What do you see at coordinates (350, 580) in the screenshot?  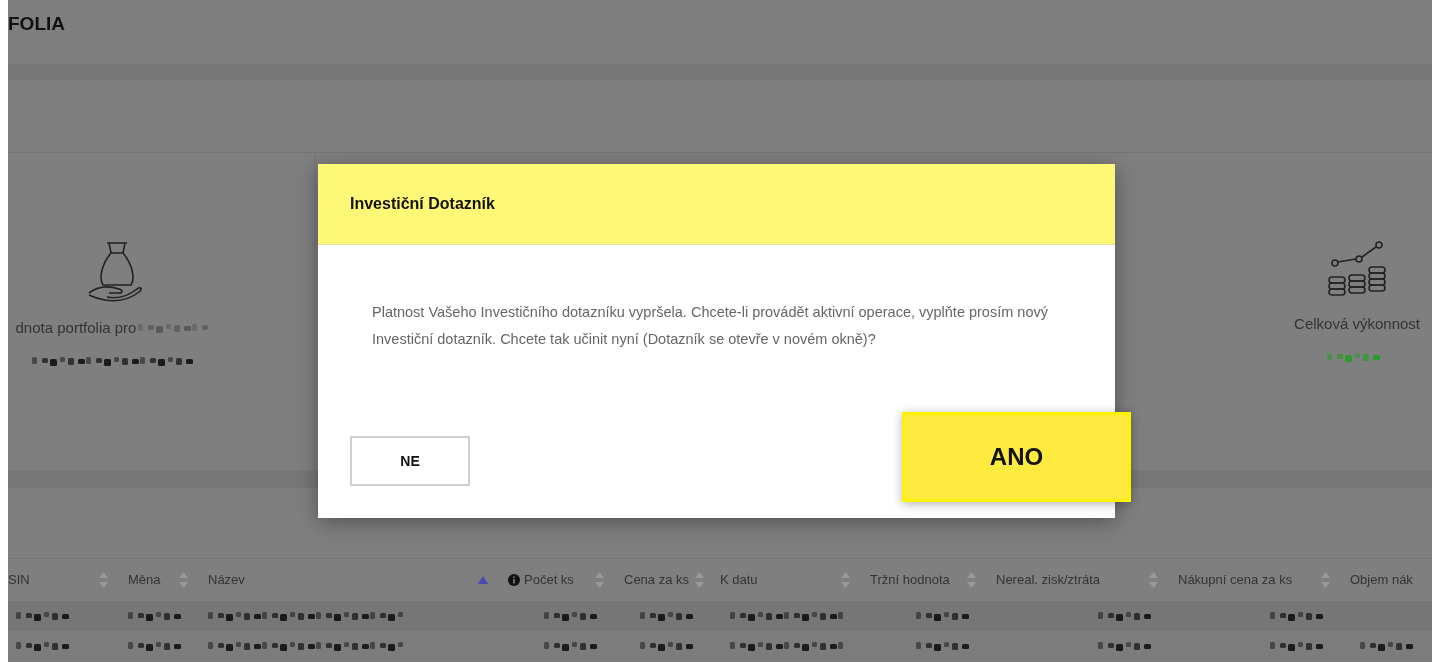 I see `column-header: Název` at bounding box center [350, 580].